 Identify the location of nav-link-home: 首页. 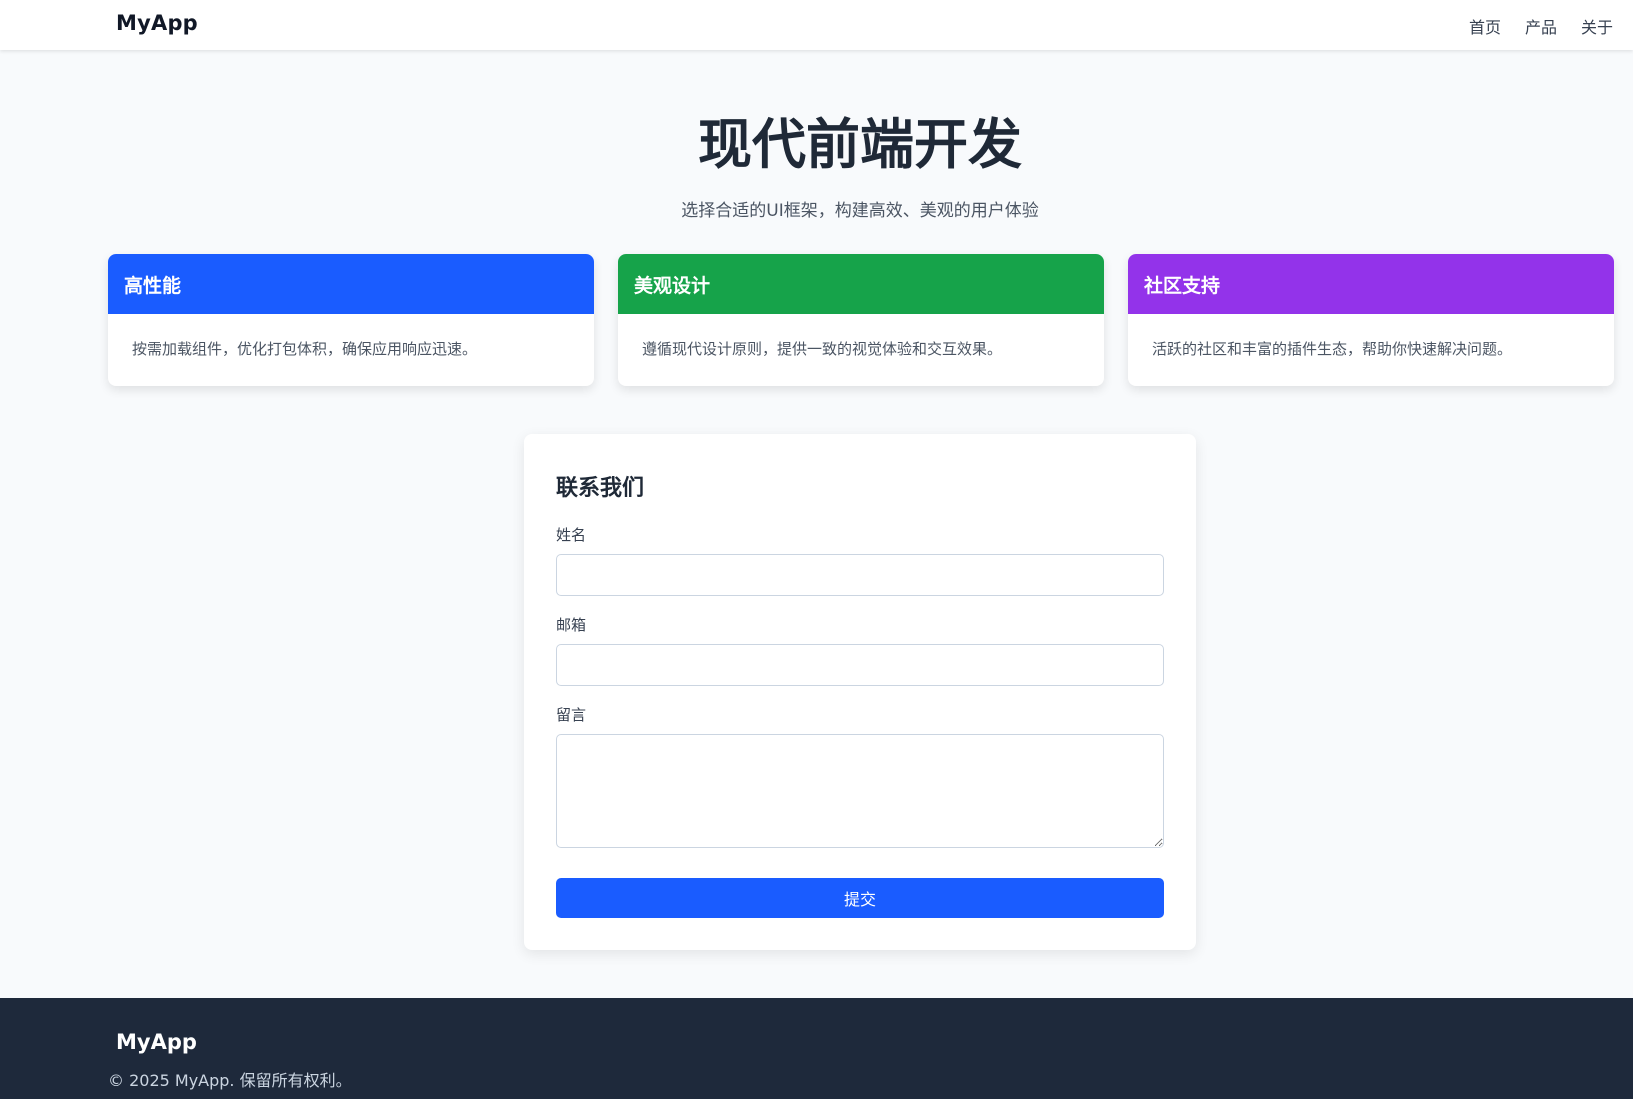
(1485, 26).